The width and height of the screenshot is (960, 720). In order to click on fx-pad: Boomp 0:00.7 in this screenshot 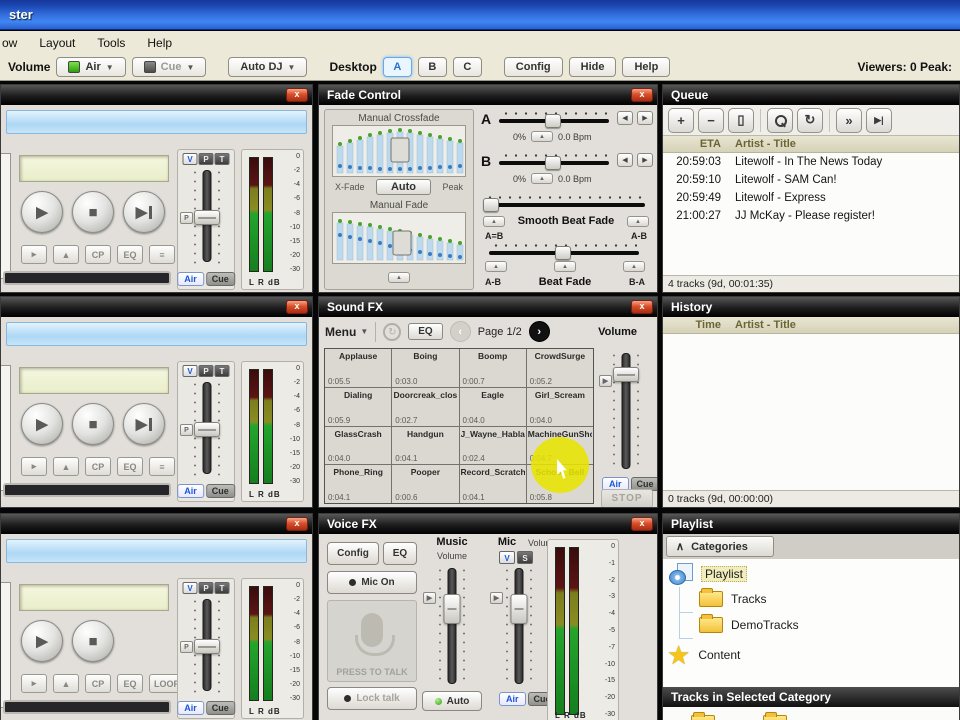, I will do `click(492, 368)`.